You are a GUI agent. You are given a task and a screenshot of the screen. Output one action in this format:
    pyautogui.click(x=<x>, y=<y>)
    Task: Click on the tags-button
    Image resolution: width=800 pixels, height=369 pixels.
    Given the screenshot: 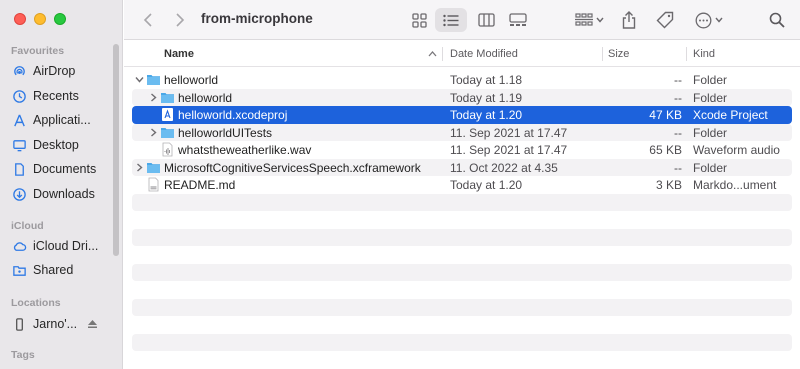 What is the action you would take?
    pyautogui.click(x=665, y=20)
    